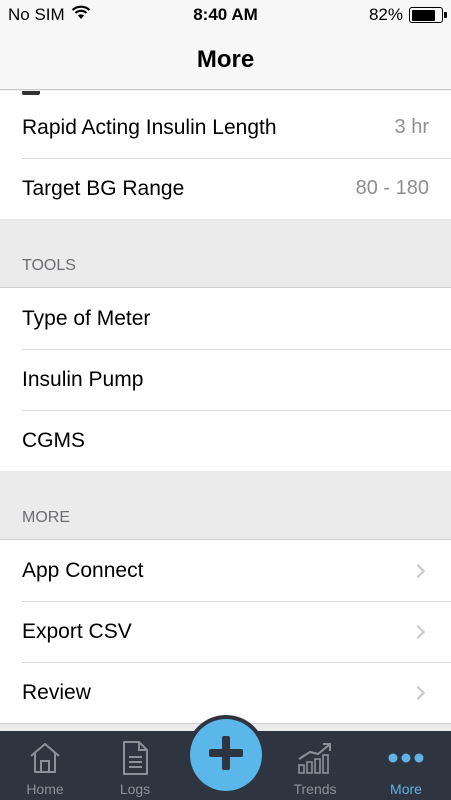 This screenshot has height=800, width=451. I want to click on settings-row-insulin-length: Rapid Acting Insulin Length 3 hr, so click(225, 127).